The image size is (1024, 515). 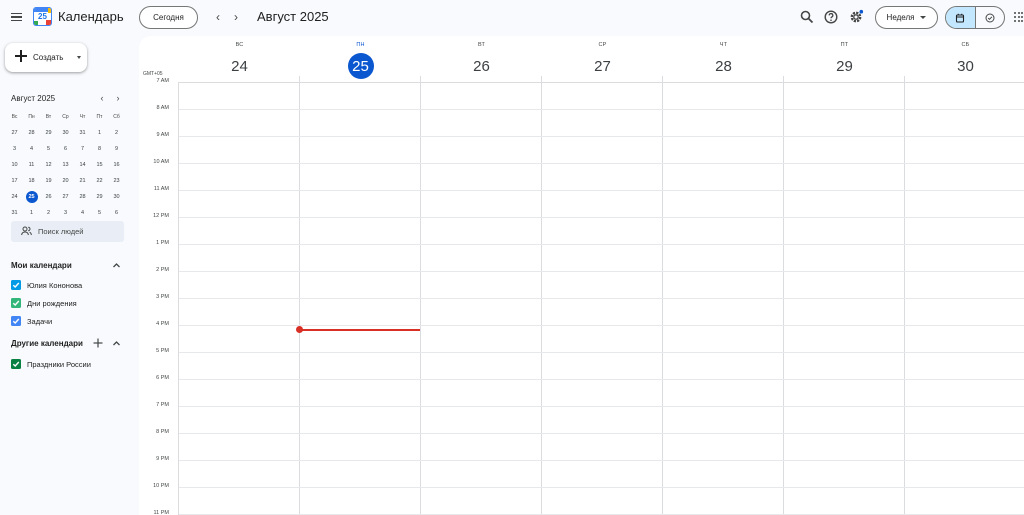 What do you see at coordinates (845, 66) in the screenshot?
I see `day-number: 29` at bounding box center [845, 66].